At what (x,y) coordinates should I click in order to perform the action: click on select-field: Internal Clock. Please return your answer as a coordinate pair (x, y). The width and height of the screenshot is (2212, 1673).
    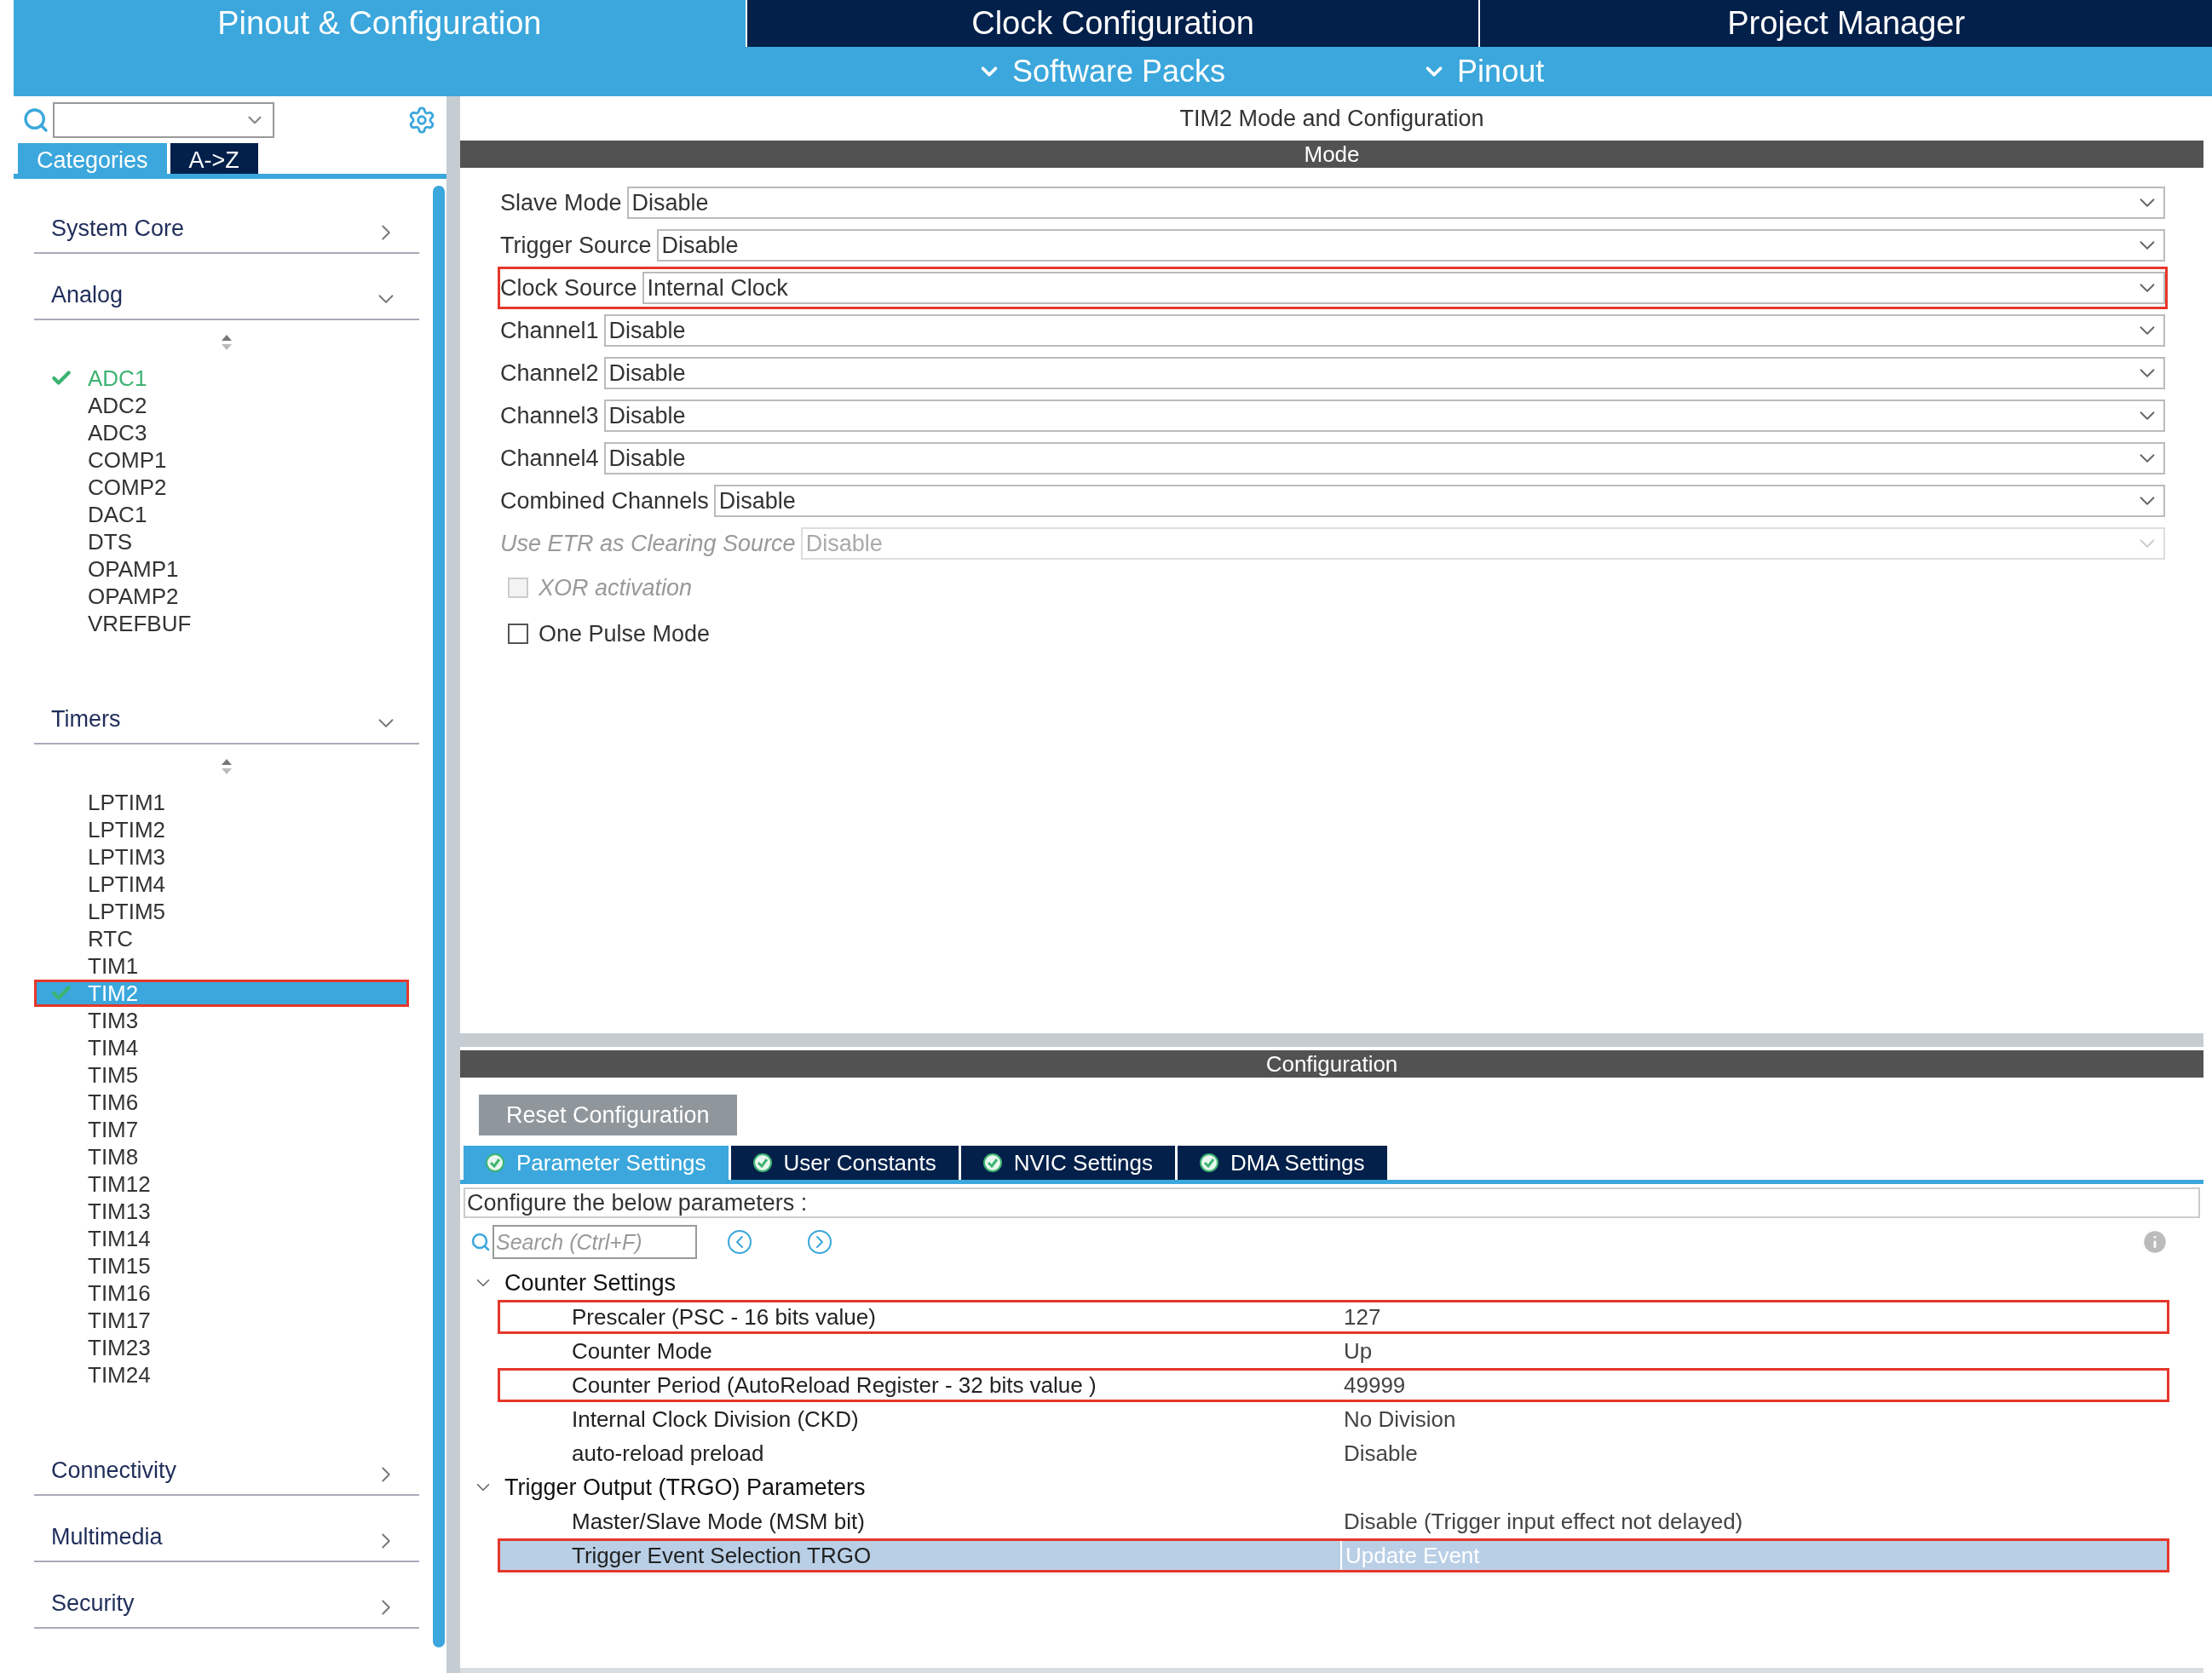
    Looking at the image, I should click on (1403, 288).